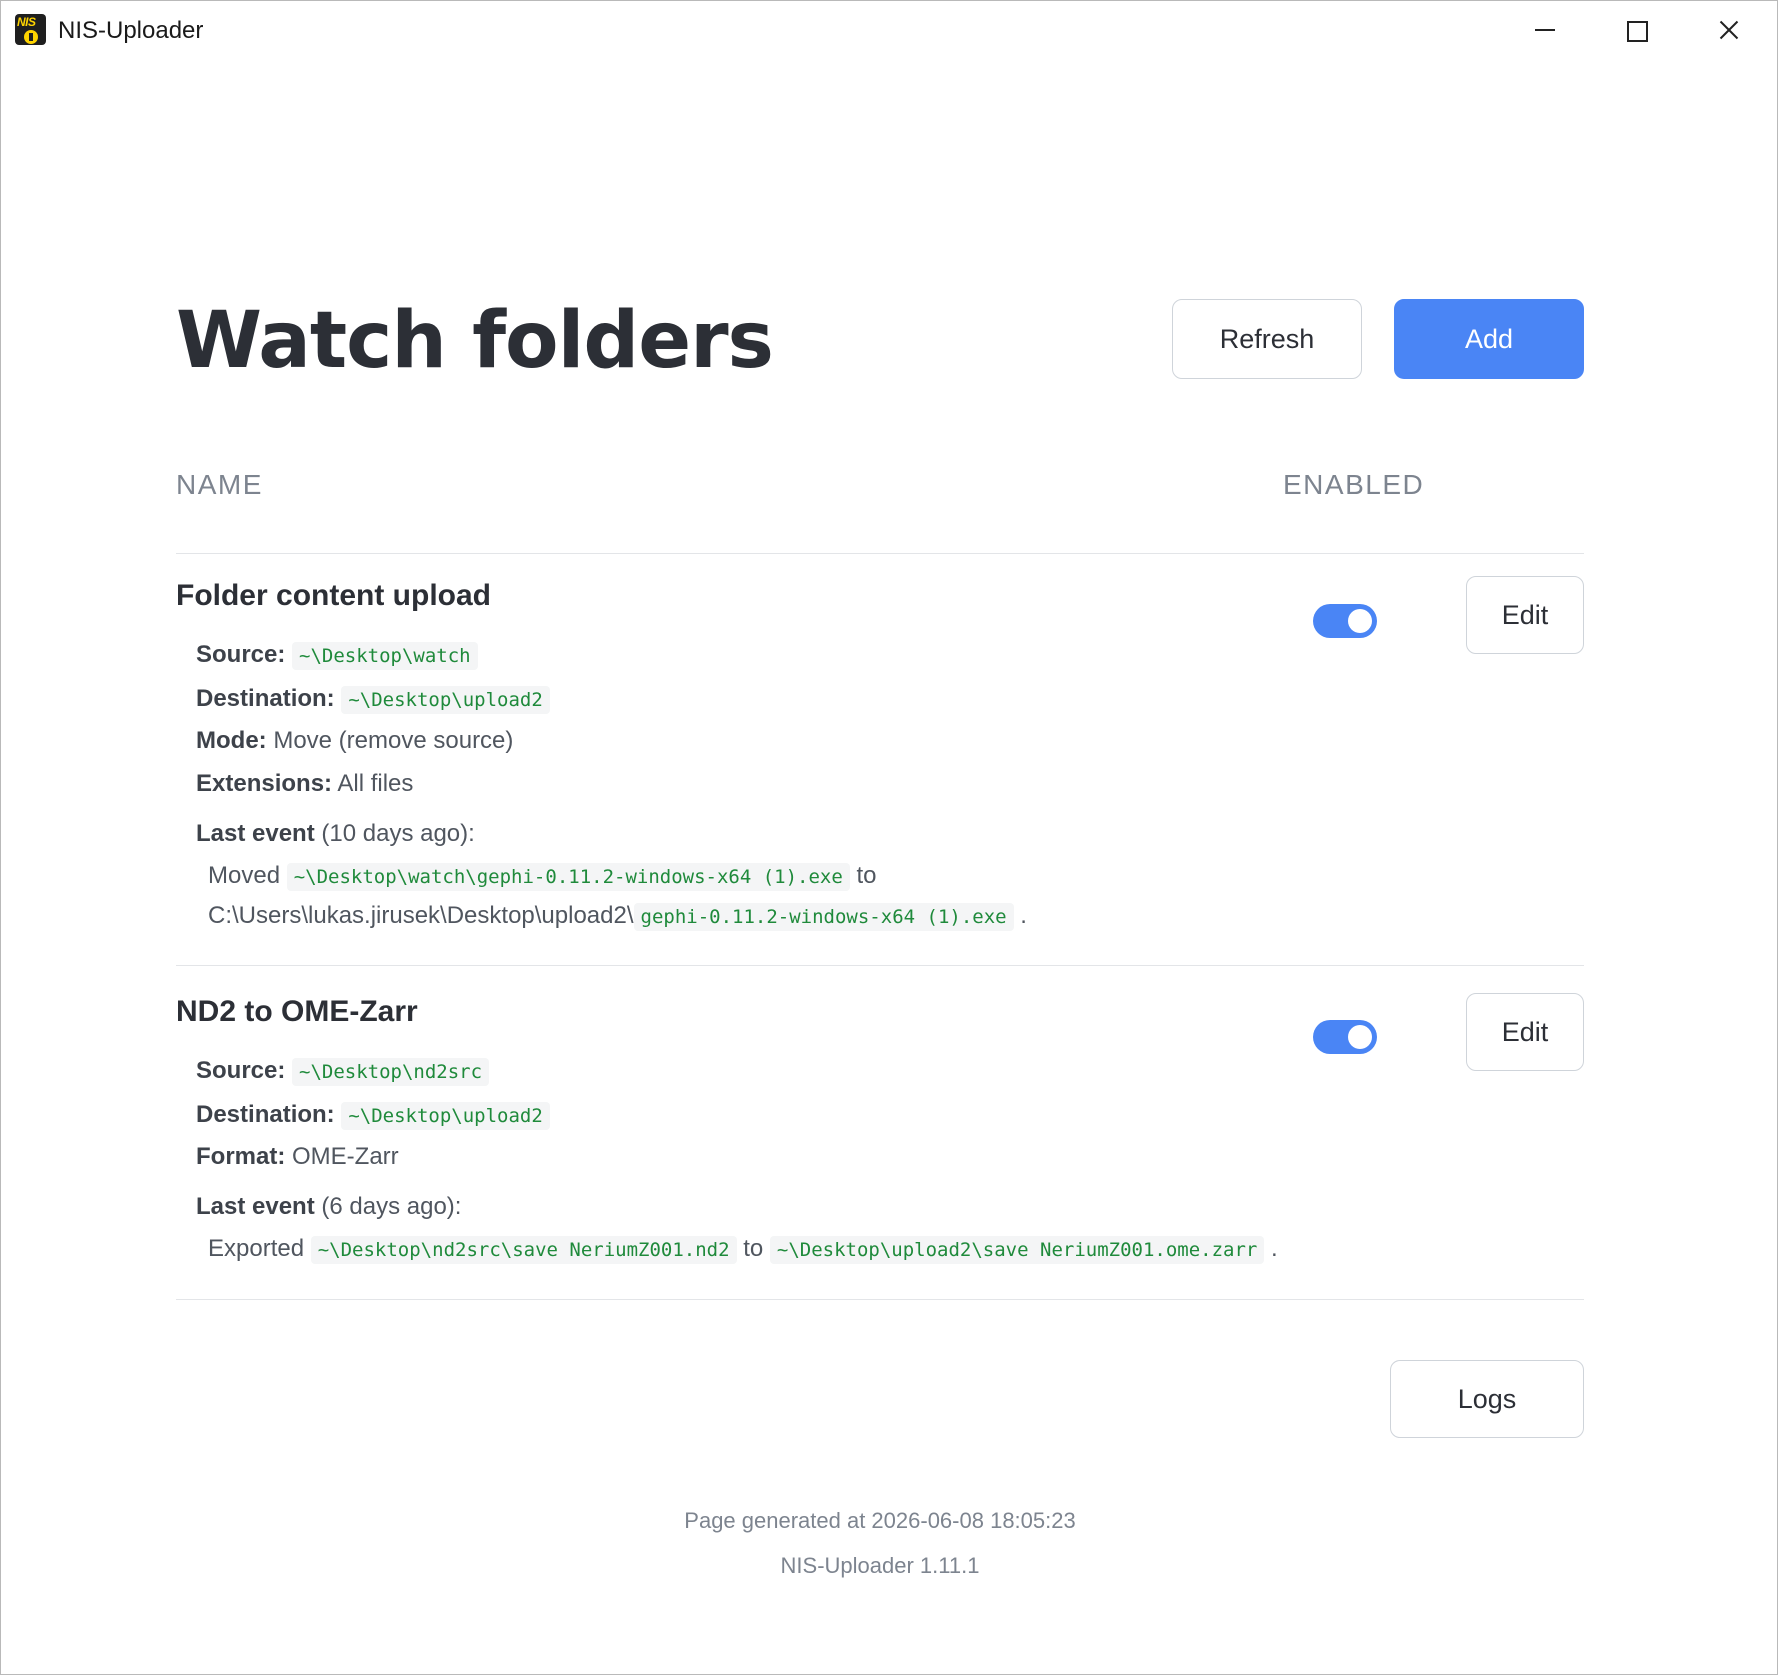 This screenshot has height=1675, width=1778. Describe the element at coordinates (880, 1520) in the screenshot. I see `generated-timestamp: Page generated at 2026-06-08 18:05:23` at that location.